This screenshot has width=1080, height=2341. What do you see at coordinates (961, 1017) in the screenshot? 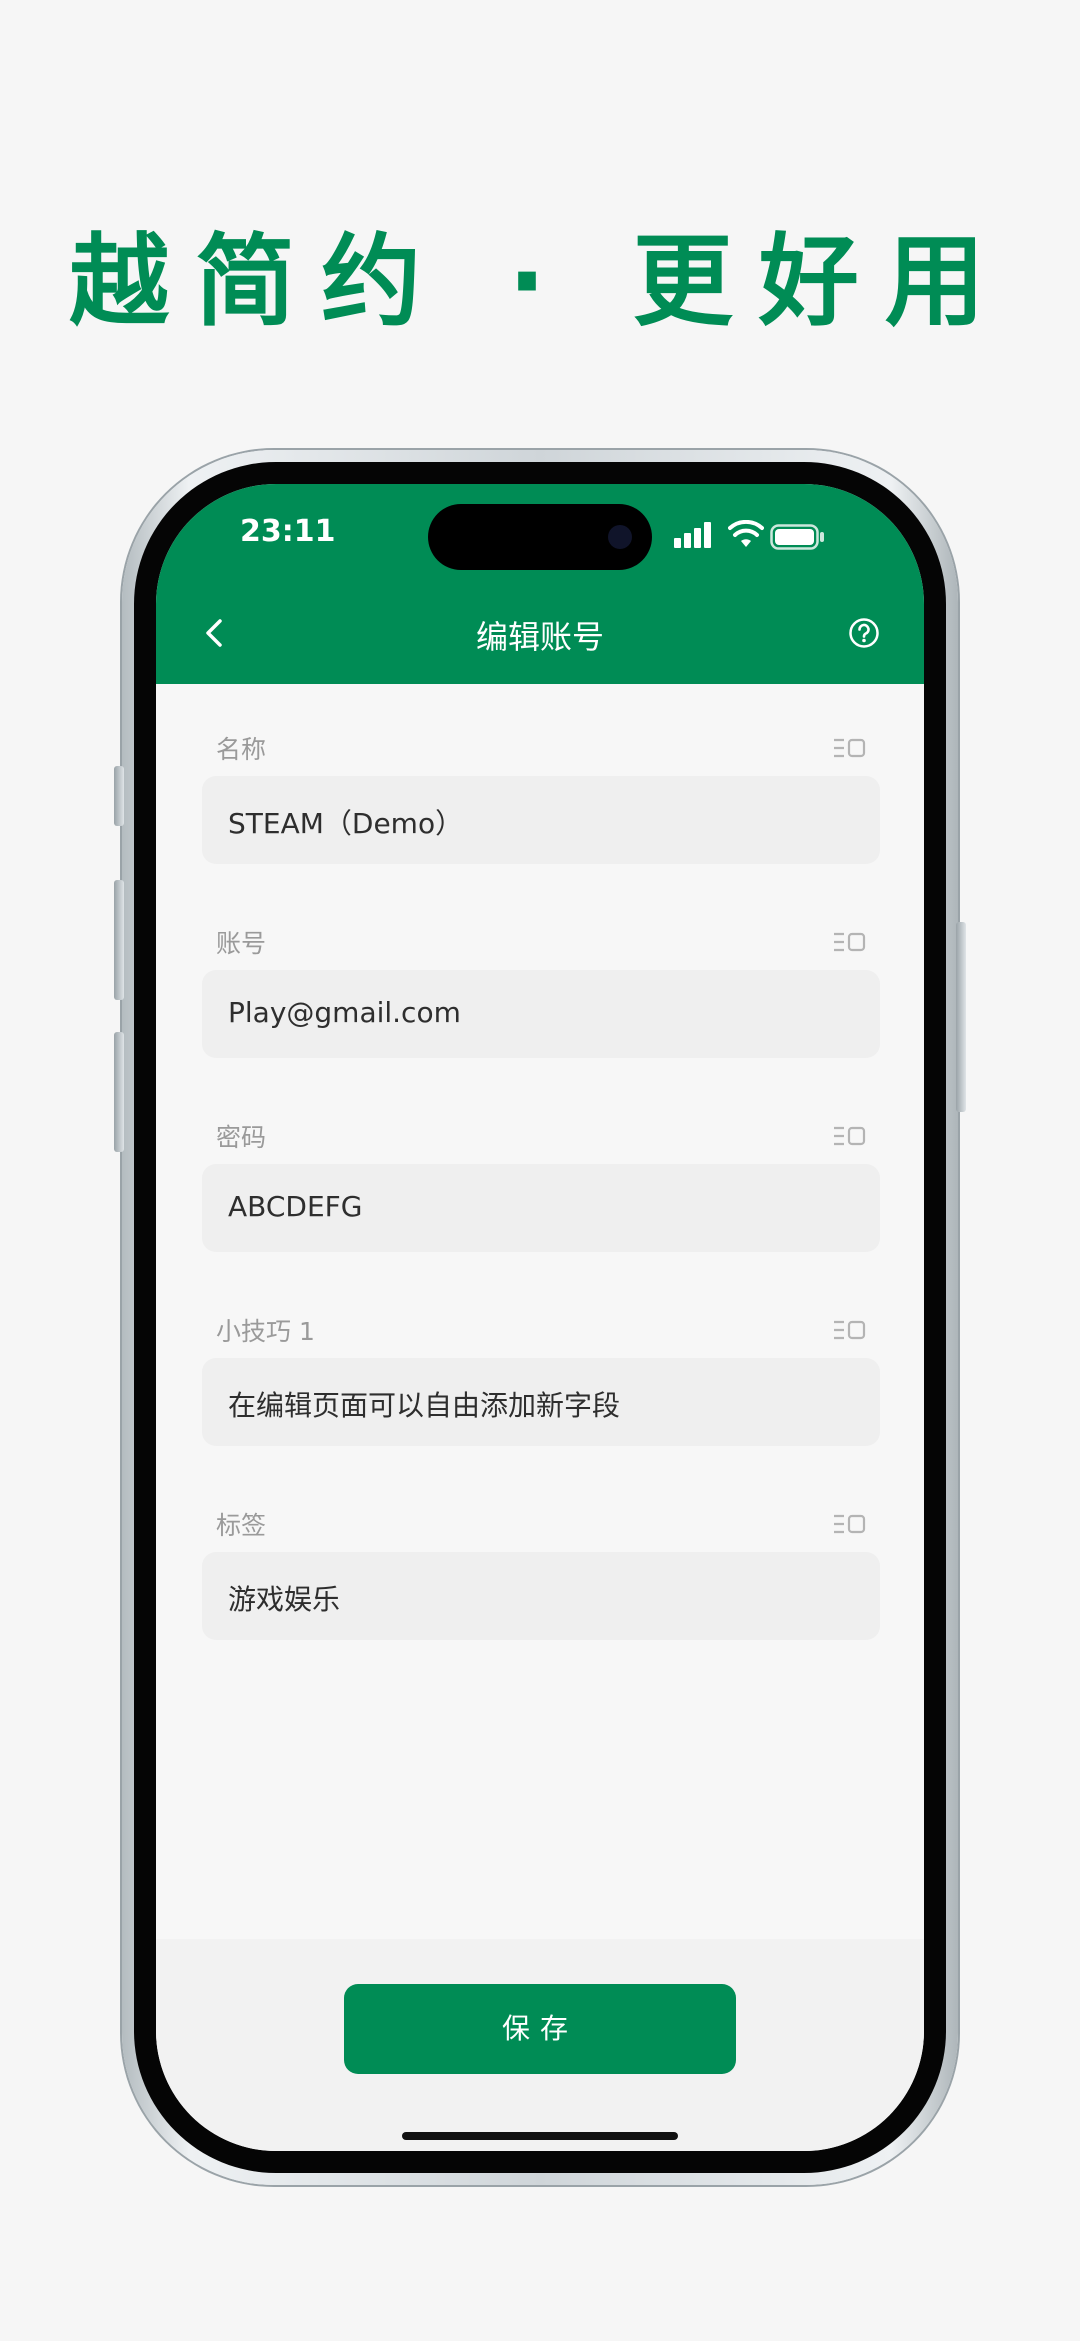
I see `phone-power-button` at bounding box center [961, 1017].